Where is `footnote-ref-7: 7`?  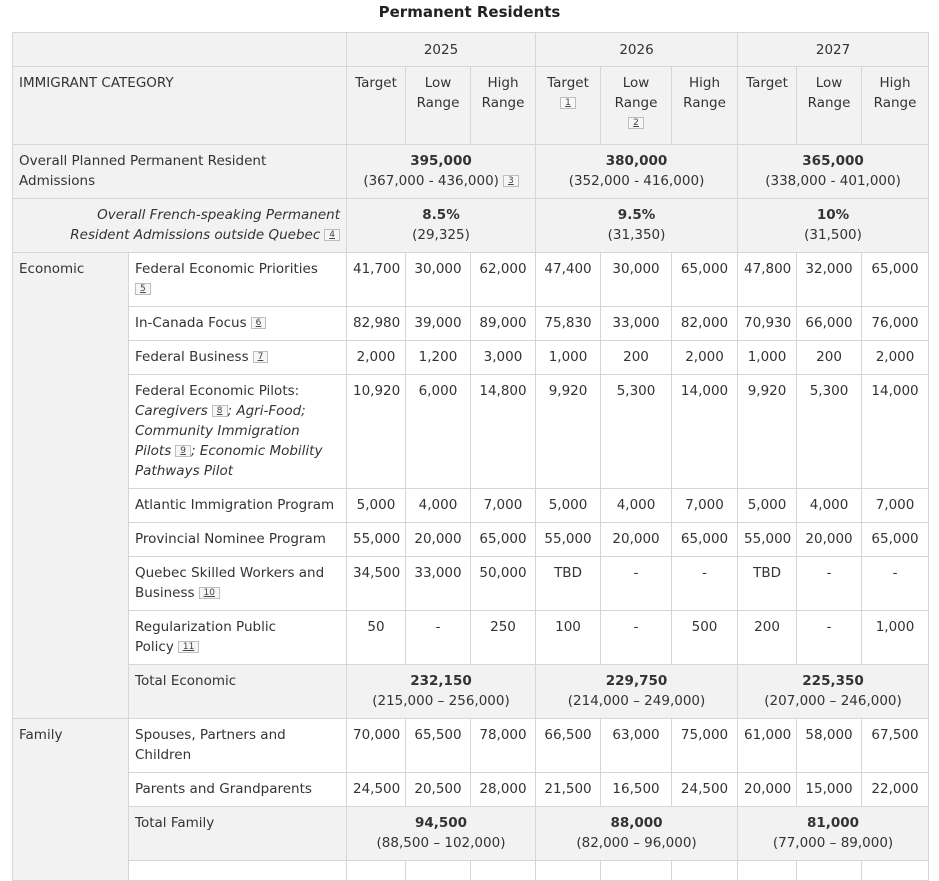
footnote-ref-7: 7 is located at coordinates (260, 357).